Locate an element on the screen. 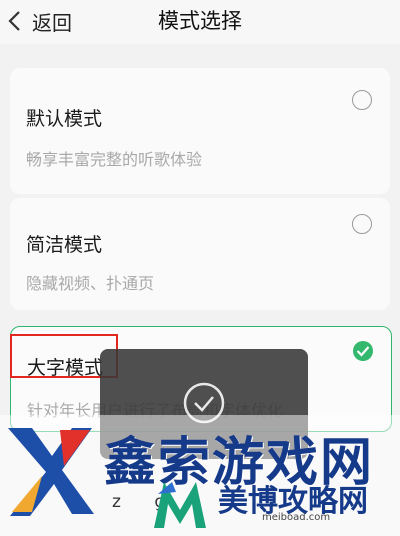 Image resolution: width=400 pixels, height=536 pixels. mode-description: 畅享丰富完整的听歌体验 is located at coordinates (114, 159).